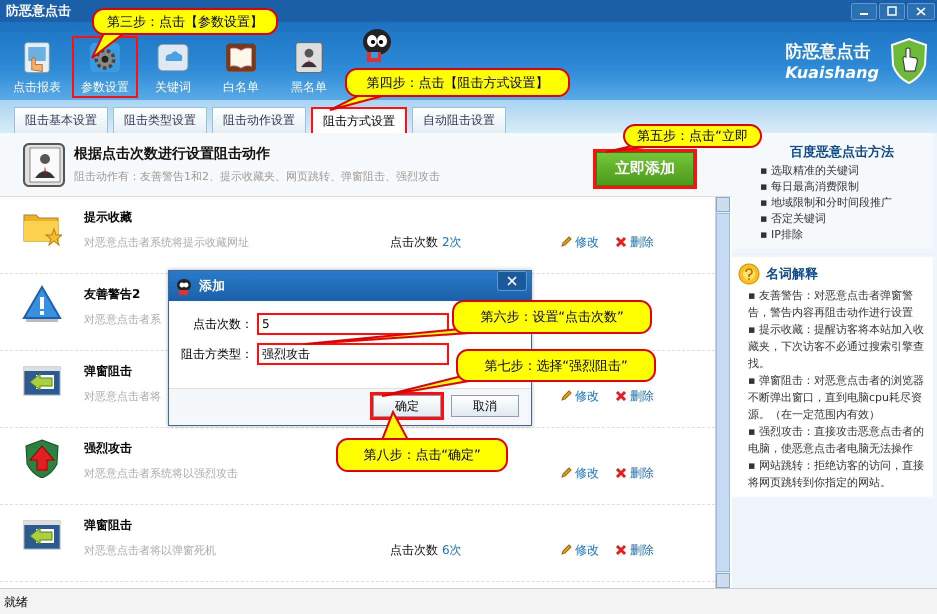  I want to click on mascot-icon, so click(184, 286).